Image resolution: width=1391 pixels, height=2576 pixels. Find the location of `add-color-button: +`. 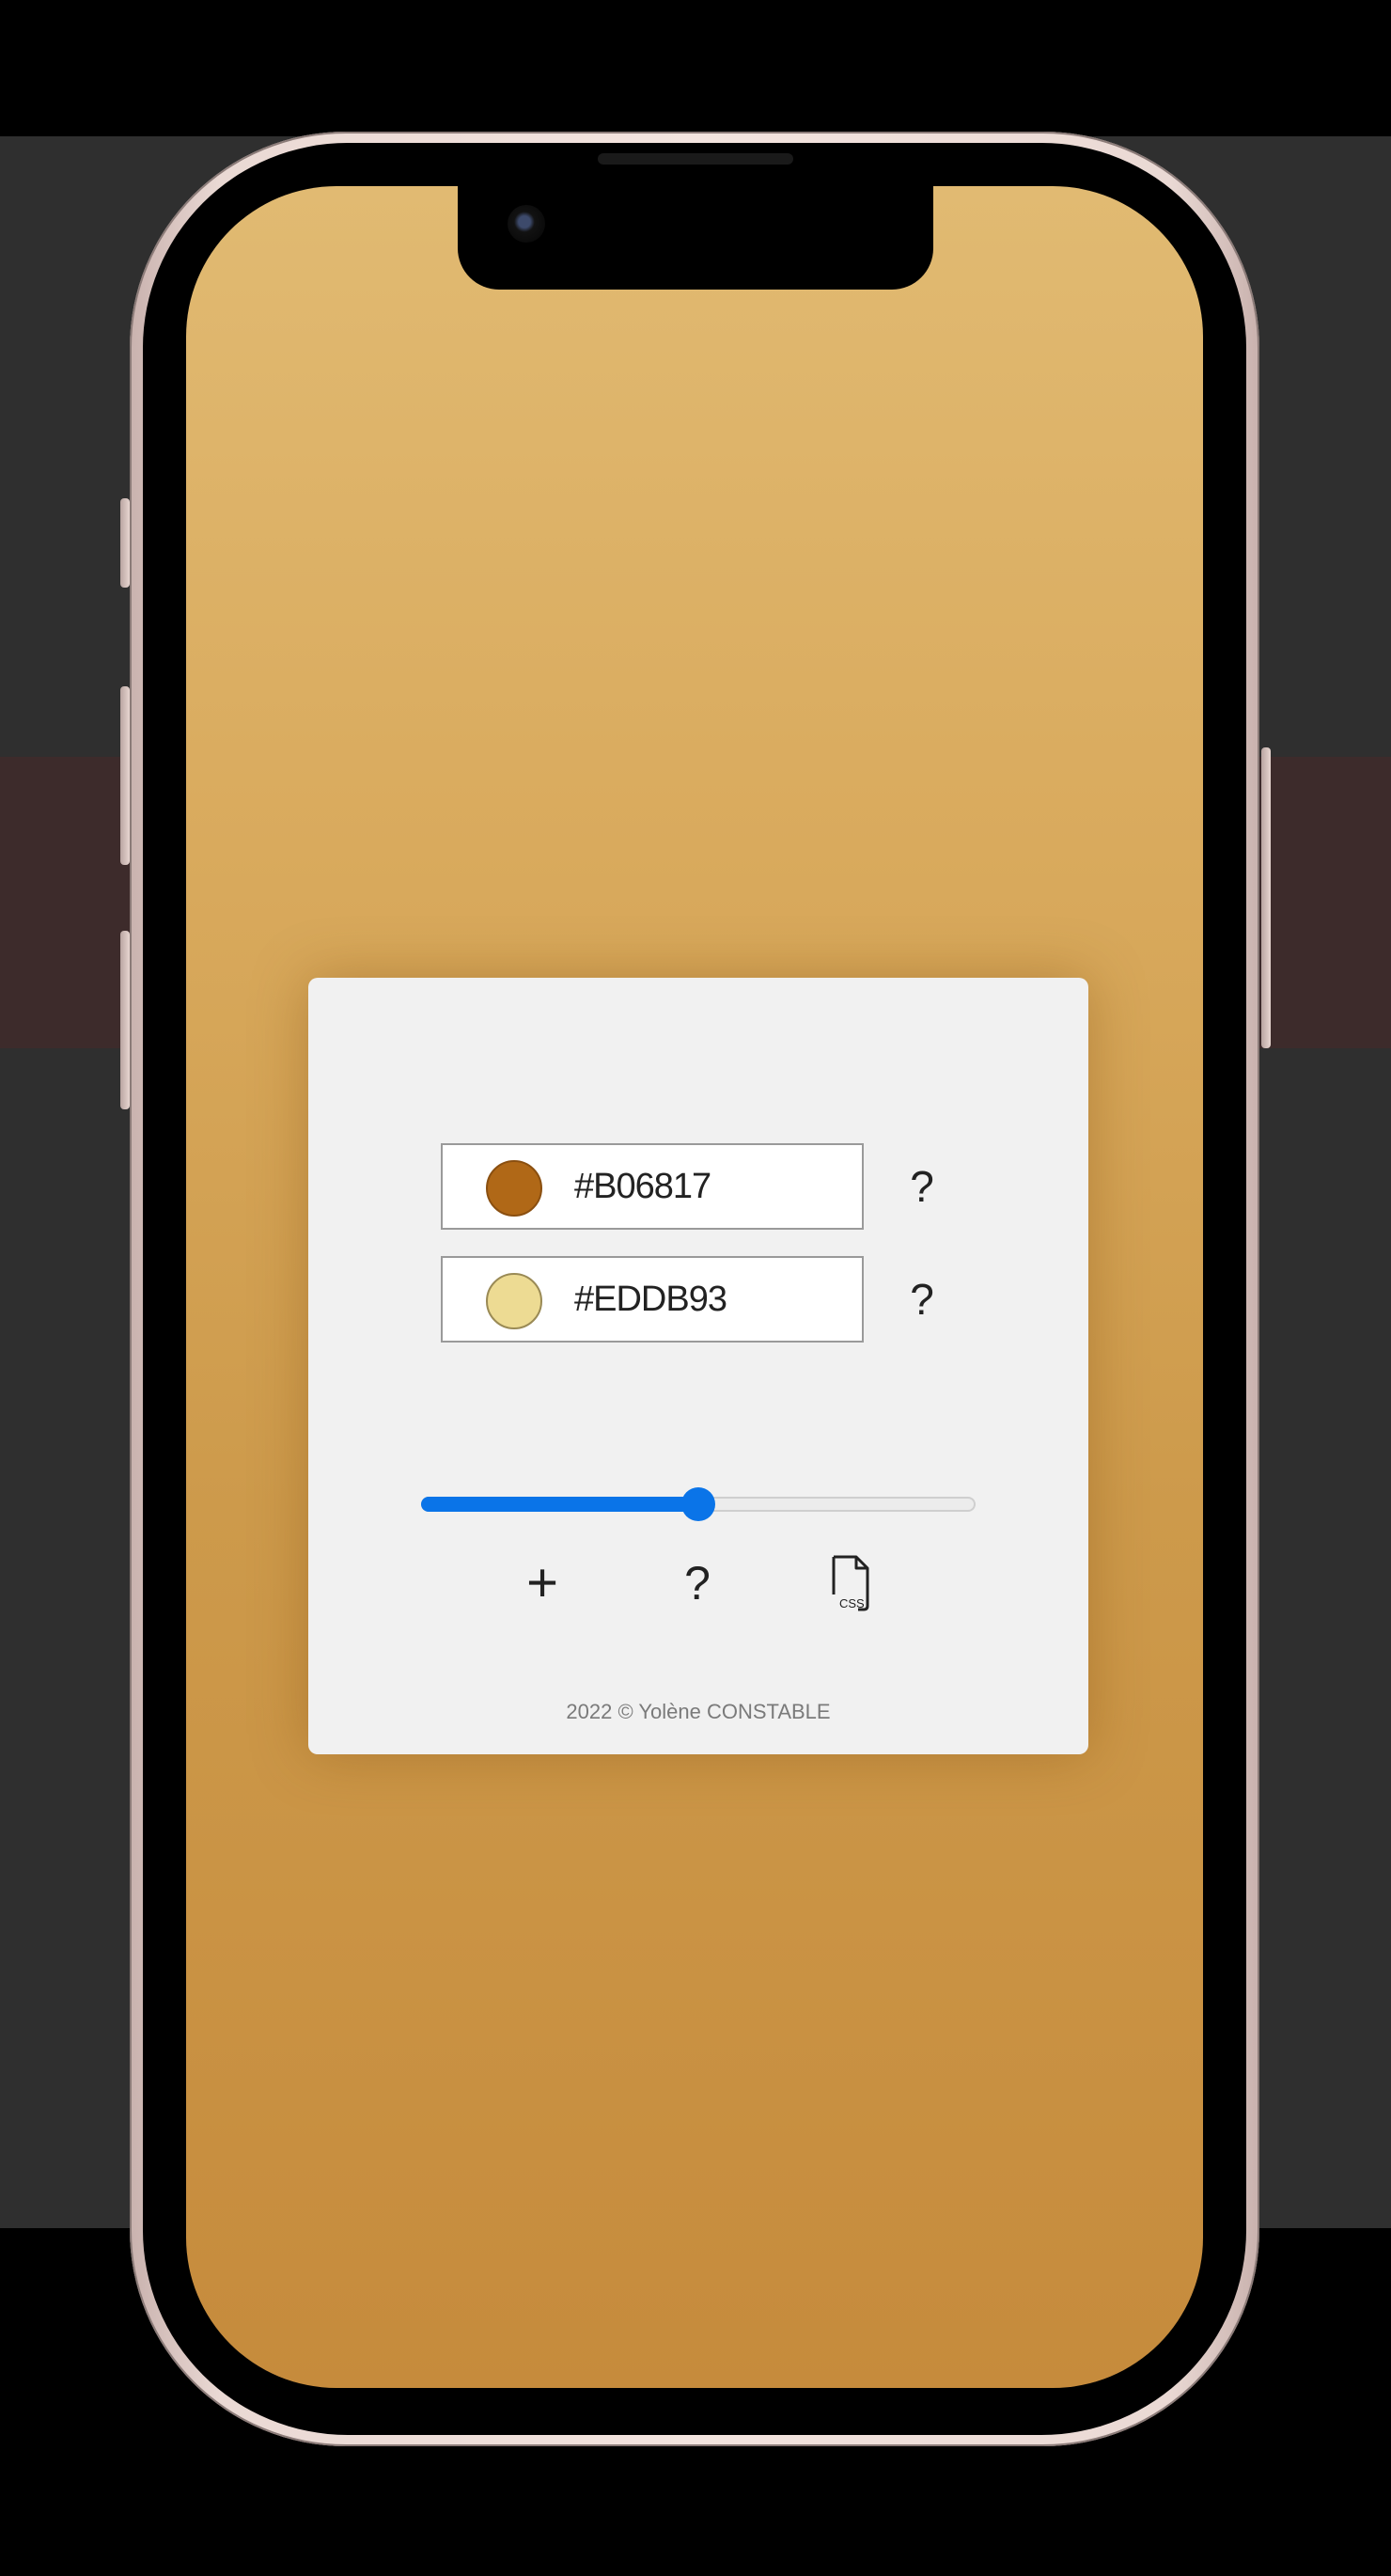

add-color-button: + is located at coordinates (542, 1584).